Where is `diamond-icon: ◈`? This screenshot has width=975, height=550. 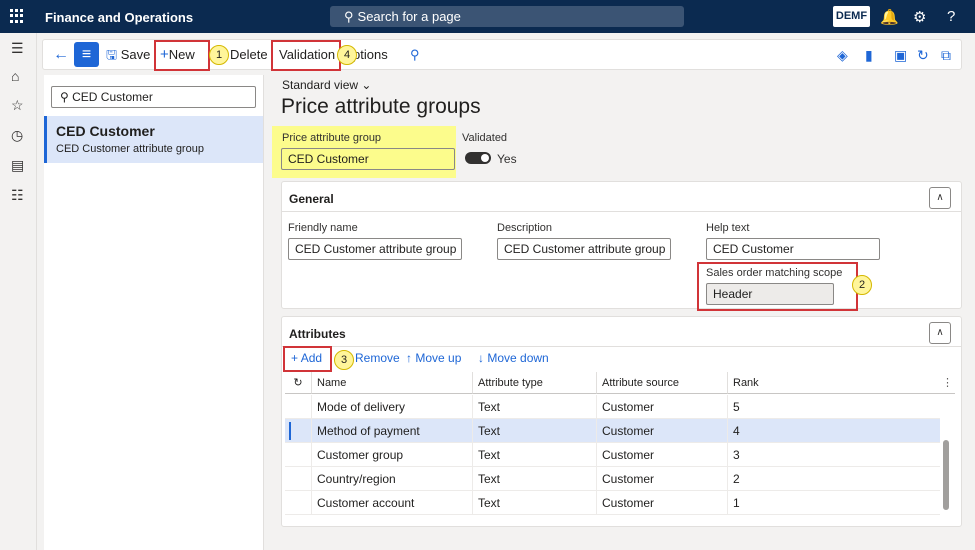 diamond-icon: ◈ is located at coordinates (842, 55).